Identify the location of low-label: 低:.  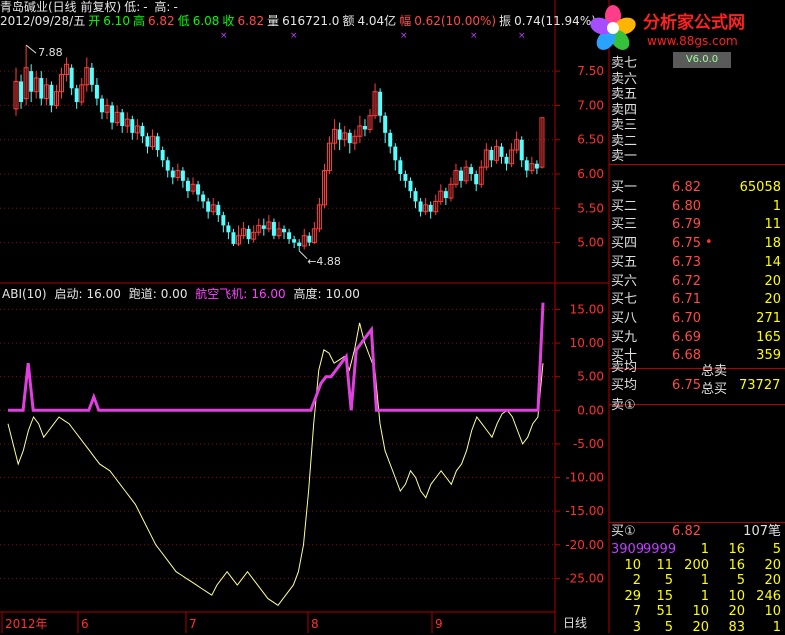
(132, 7).